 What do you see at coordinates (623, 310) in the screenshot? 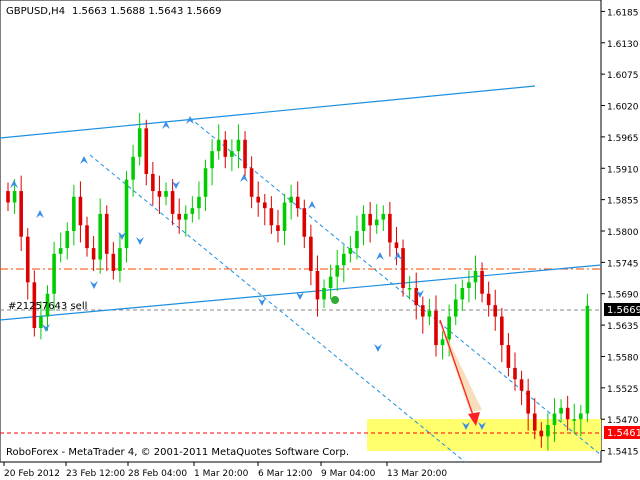
I see `current-price-label: 1.5669` at bounding box center [623, 310].